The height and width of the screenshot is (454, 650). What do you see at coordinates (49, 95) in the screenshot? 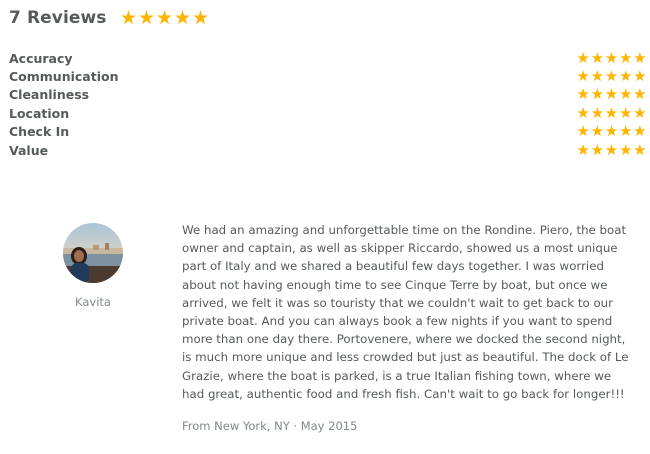
I see `category-label: Cleanliness` at bounding box center [49, 95].